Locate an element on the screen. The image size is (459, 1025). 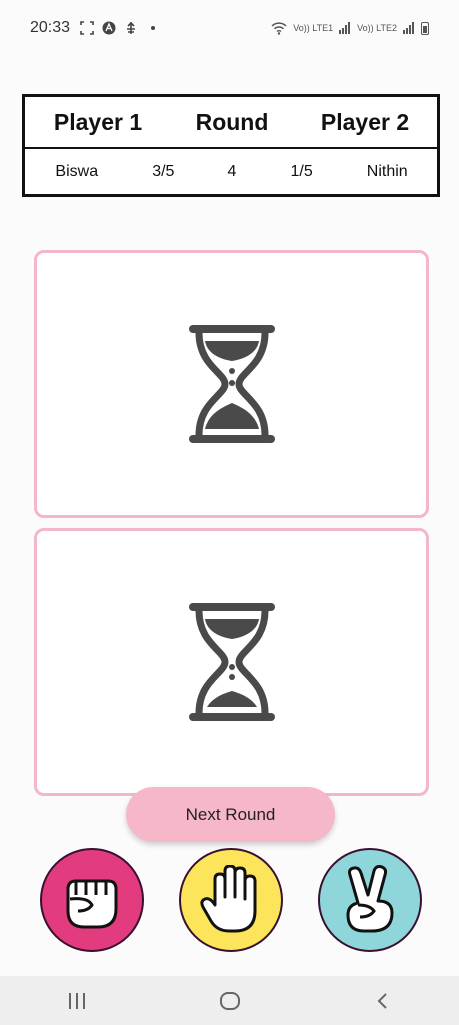
scoreboard-header: Player 1 Round Player 2 is located at coordinates (231, 123).